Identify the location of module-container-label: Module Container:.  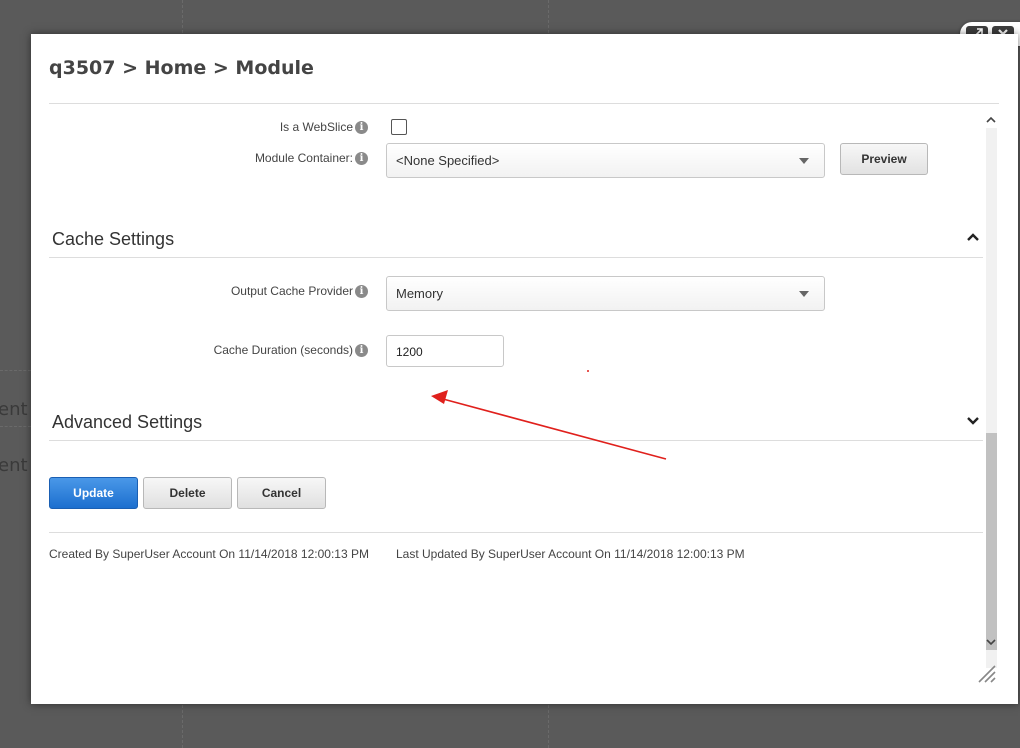
(303, 158).